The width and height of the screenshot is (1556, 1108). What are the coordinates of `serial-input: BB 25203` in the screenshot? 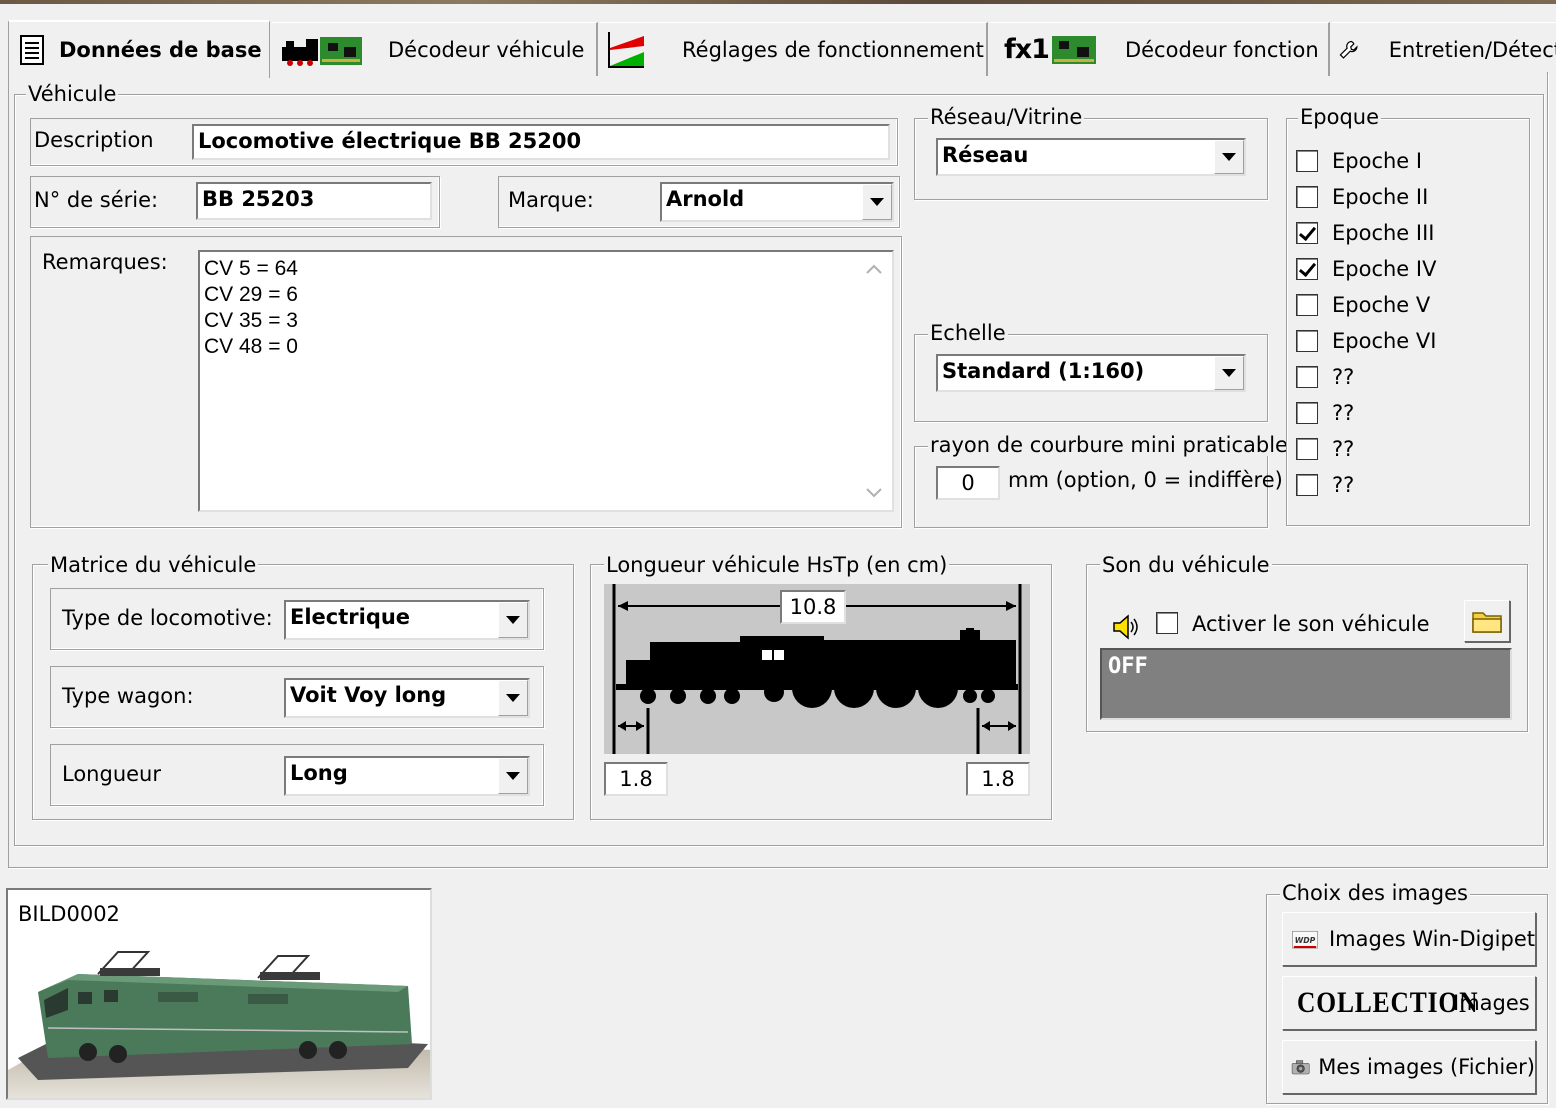 It's located at (314, 201).